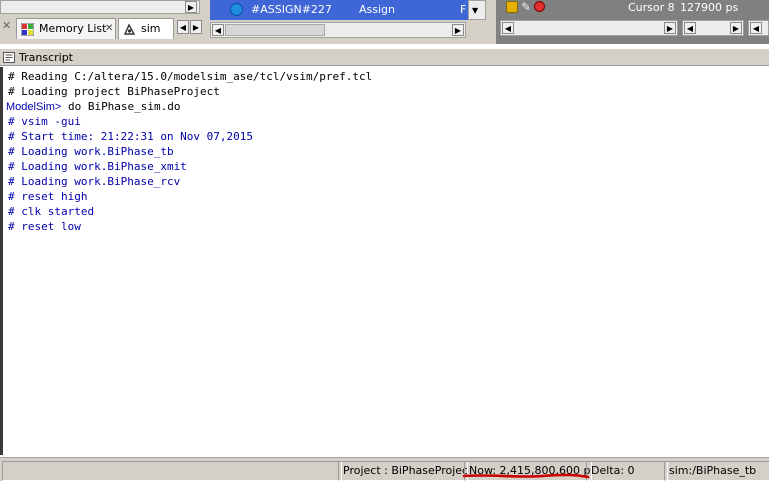  Describe the element at coordinates (73, 28) in the screenshot. I see `tab-memory-list-label: Memory List` at that location.